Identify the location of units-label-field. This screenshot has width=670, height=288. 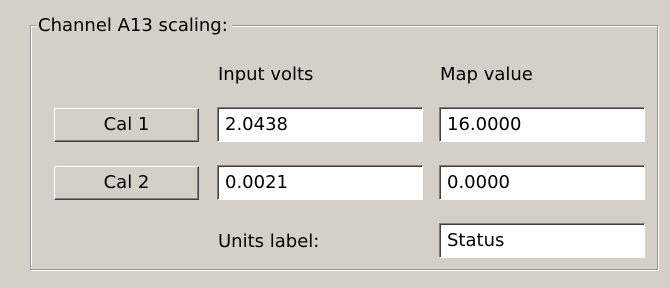
(542, 240).